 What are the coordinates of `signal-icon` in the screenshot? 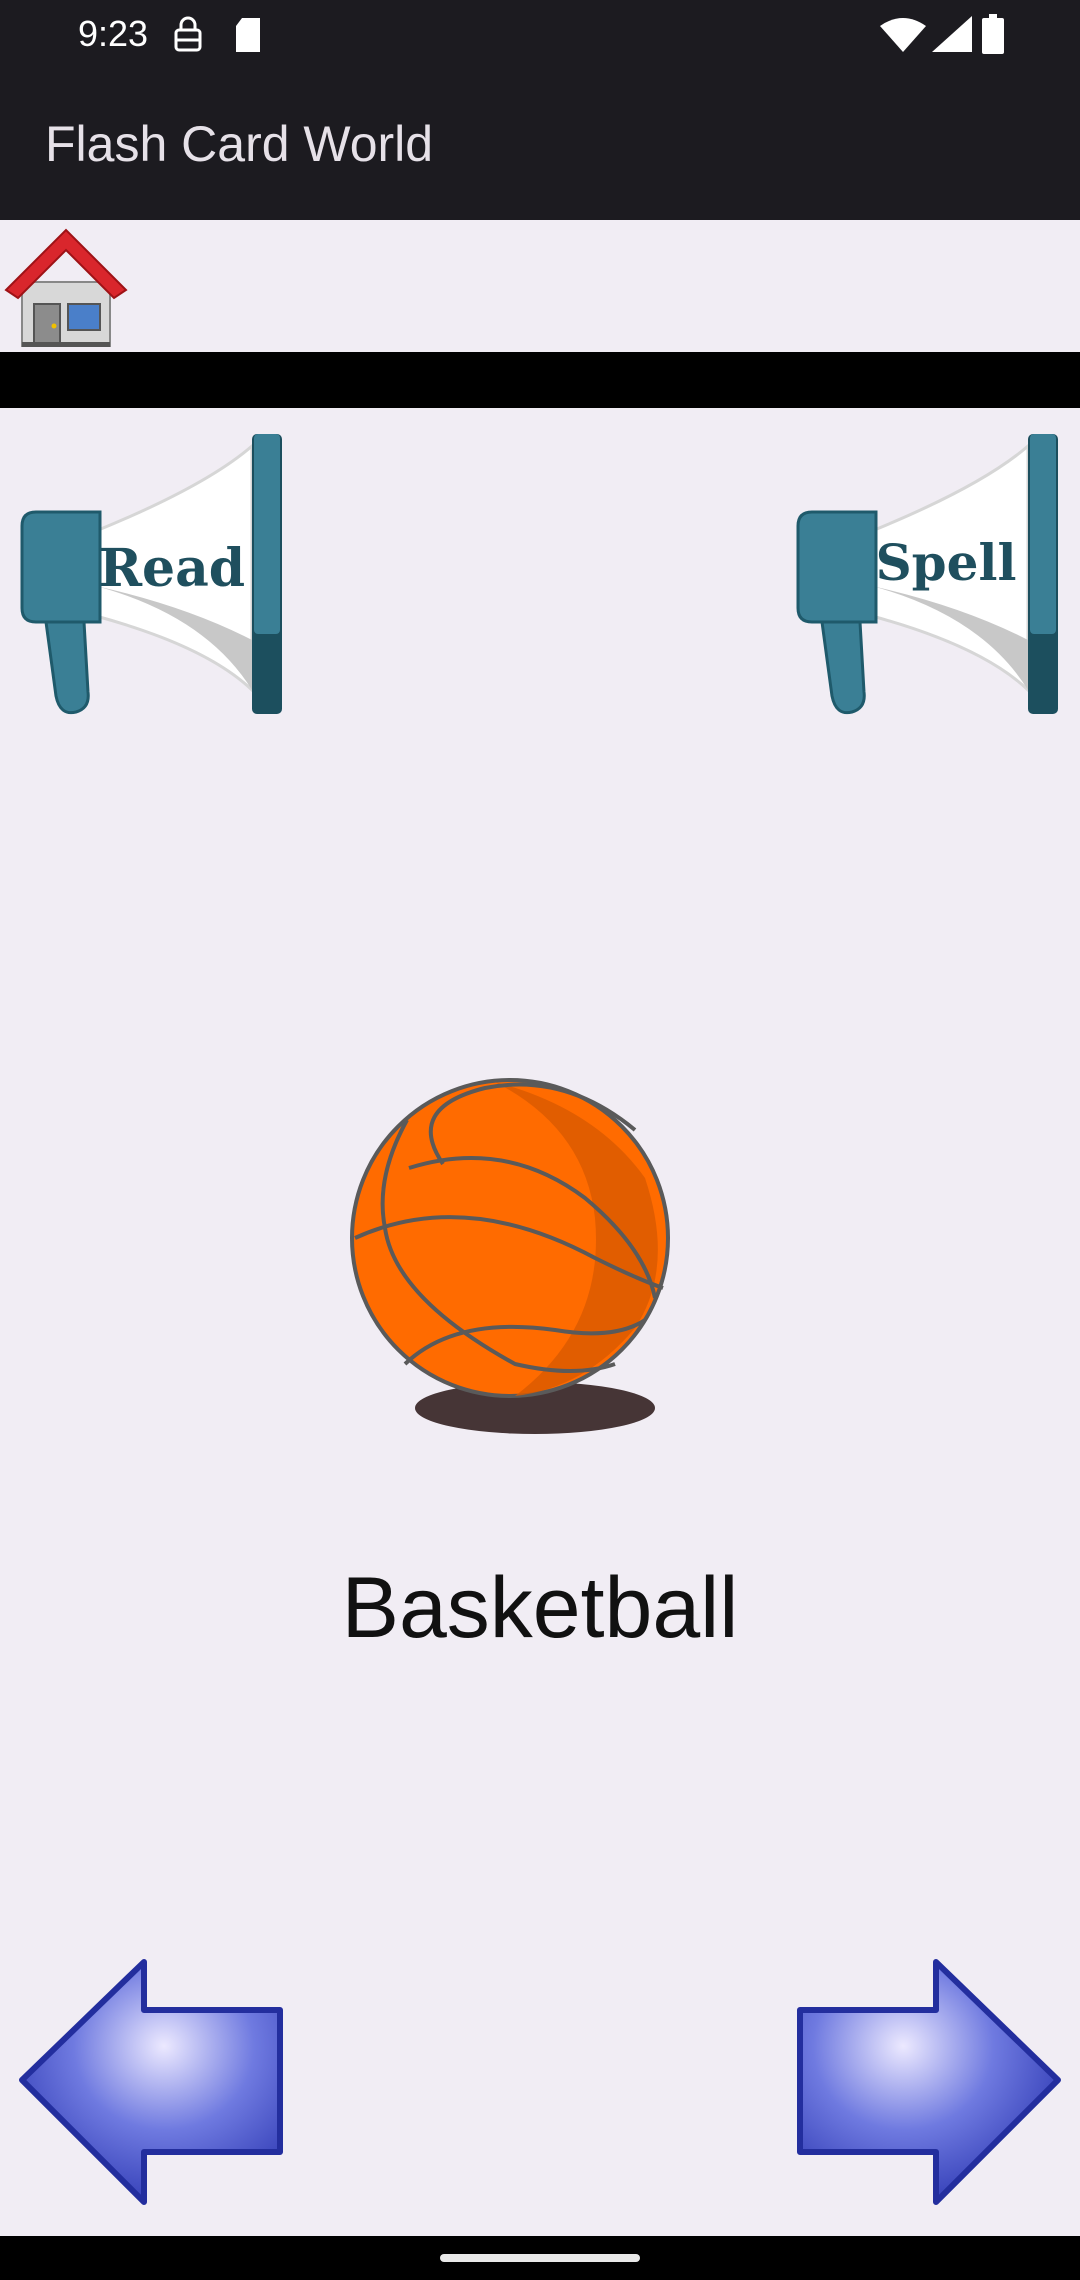 It's located at (952, 36).